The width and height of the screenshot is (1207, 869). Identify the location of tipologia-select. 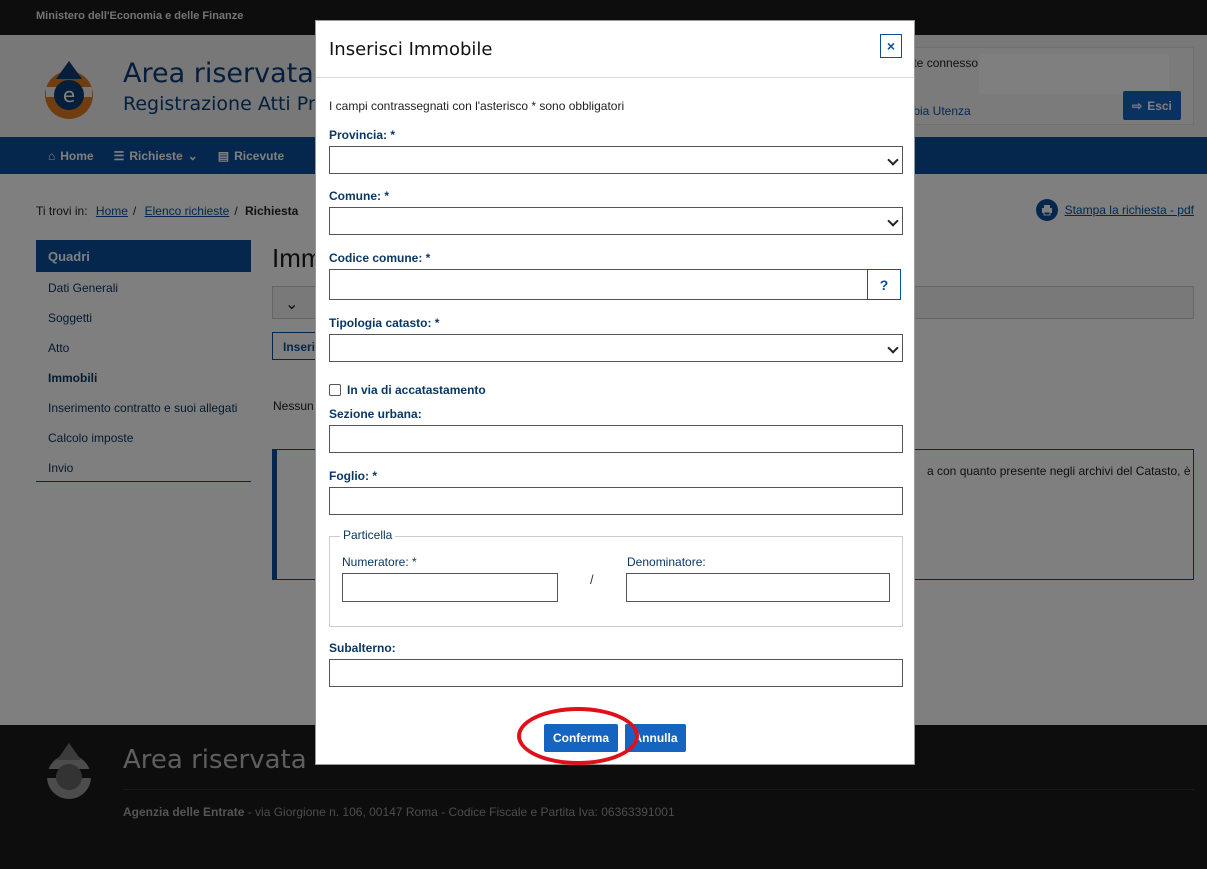
(616, 348).